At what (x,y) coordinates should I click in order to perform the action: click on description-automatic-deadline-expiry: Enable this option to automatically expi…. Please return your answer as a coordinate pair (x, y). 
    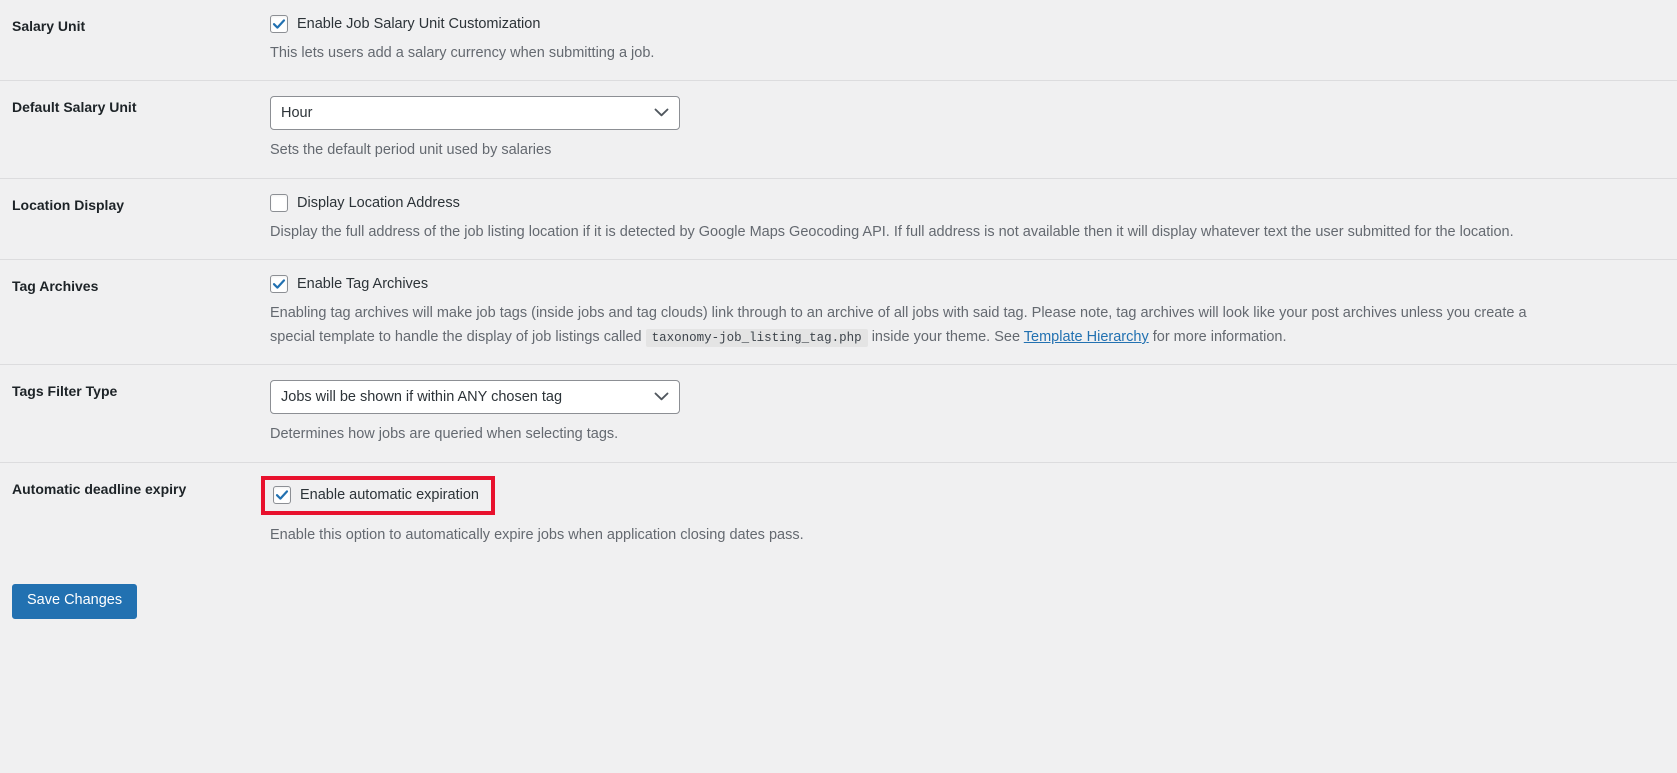
    Looking at the image, I should click on (537, 534).